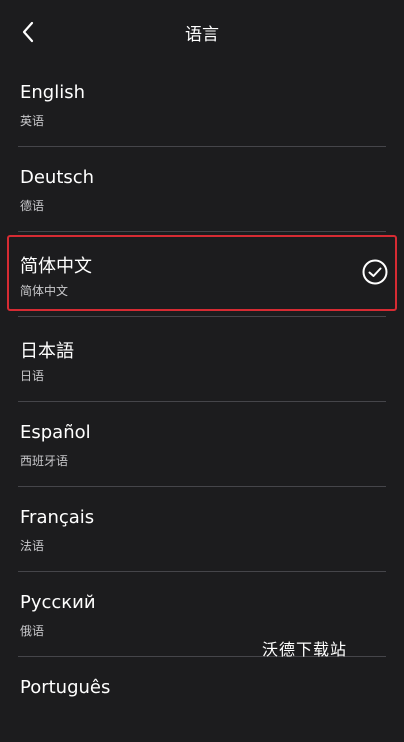 The image size is (404, 742). Describe the element at coordinates (202, 189) in the screenshot. I see `language-item-deutsch: Deutsch 德语` at that location.